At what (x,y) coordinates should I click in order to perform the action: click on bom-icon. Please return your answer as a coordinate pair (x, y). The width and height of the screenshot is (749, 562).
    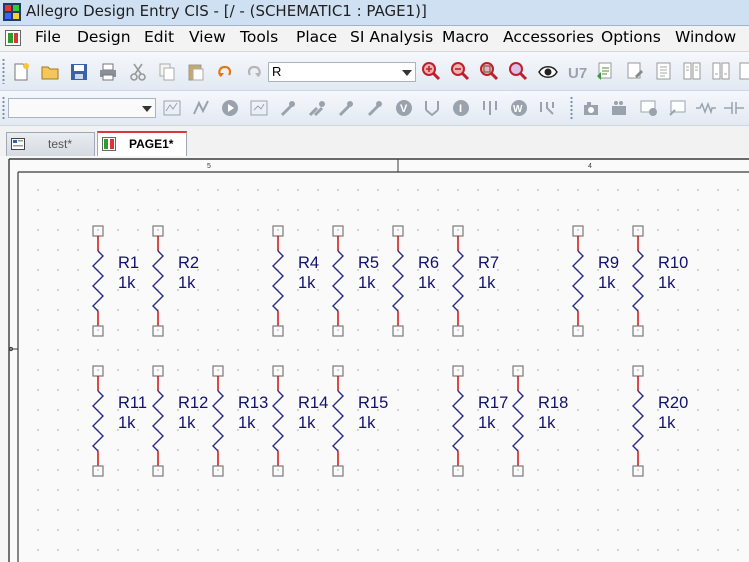
    Looking at the image, I should click on (692, 71).